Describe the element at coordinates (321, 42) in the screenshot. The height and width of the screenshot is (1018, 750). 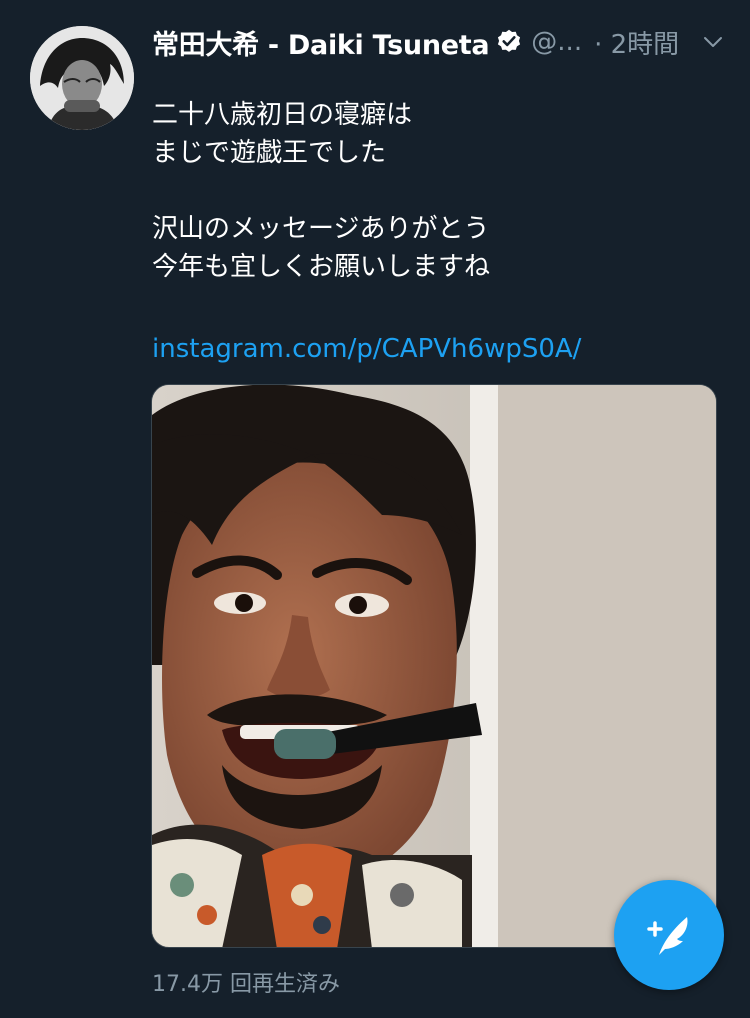
I see `display-name: 常田大希 - Daiki Tsuneta` at that location.